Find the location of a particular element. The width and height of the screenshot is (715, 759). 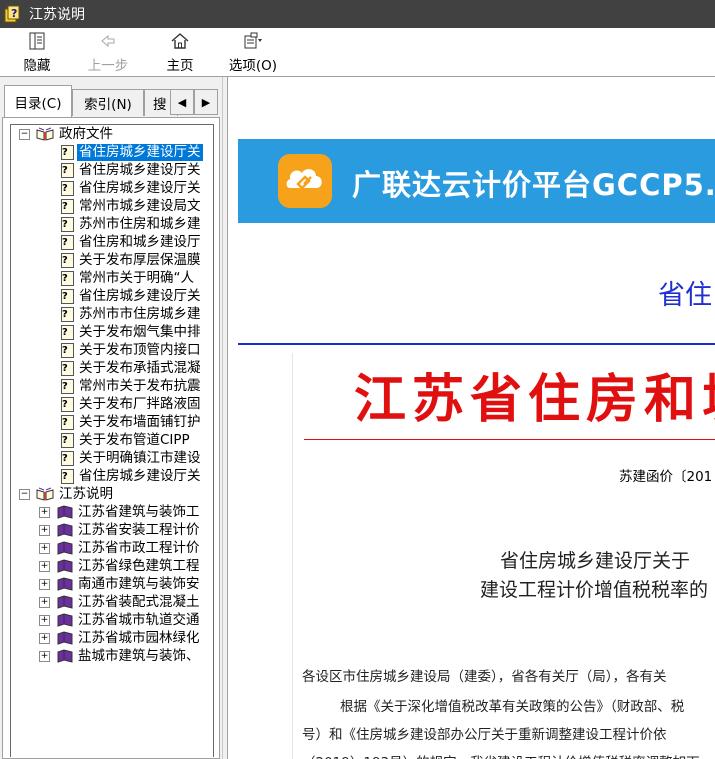

tab-scroll-right-button: ▶ is located at coordinates (206, 102).